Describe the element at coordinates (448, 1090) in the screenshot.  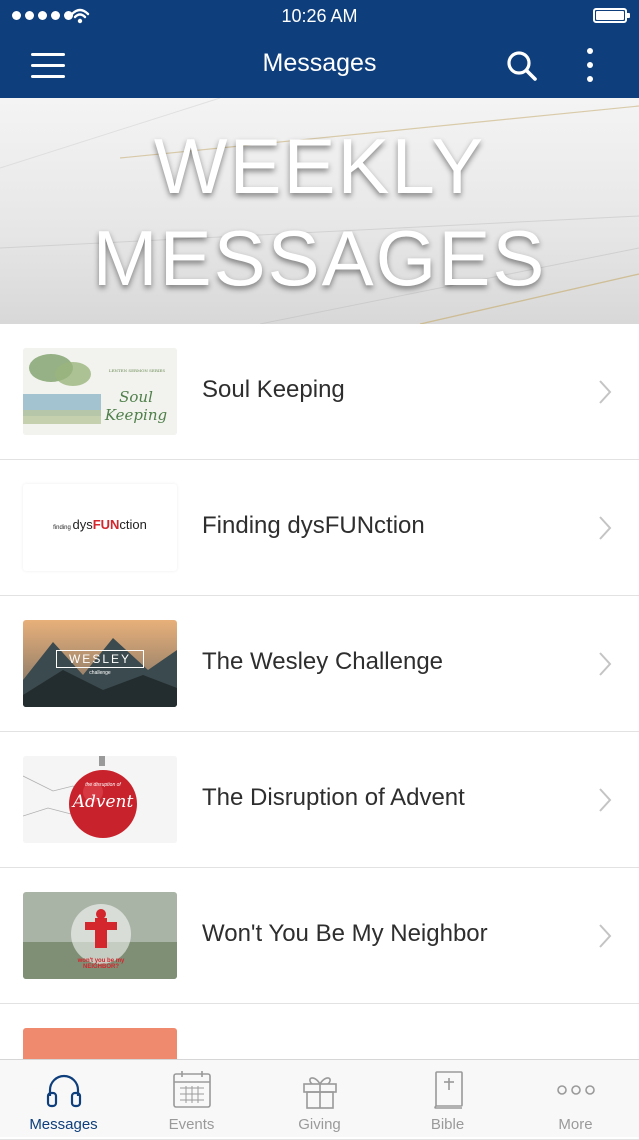
I see `bible-icon` at that location.